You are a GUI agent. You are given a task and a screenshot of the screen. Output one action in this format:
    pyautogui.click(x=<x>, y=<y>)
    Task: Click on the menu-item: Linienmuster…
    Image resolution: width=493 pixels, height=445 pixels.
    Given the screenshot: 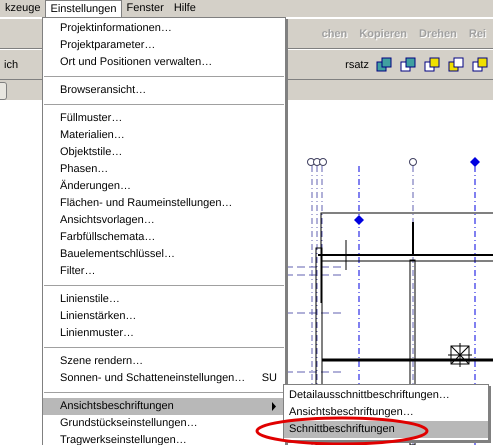 What is the action you would take?
    pyautogui.click(x=164, y=333)
    